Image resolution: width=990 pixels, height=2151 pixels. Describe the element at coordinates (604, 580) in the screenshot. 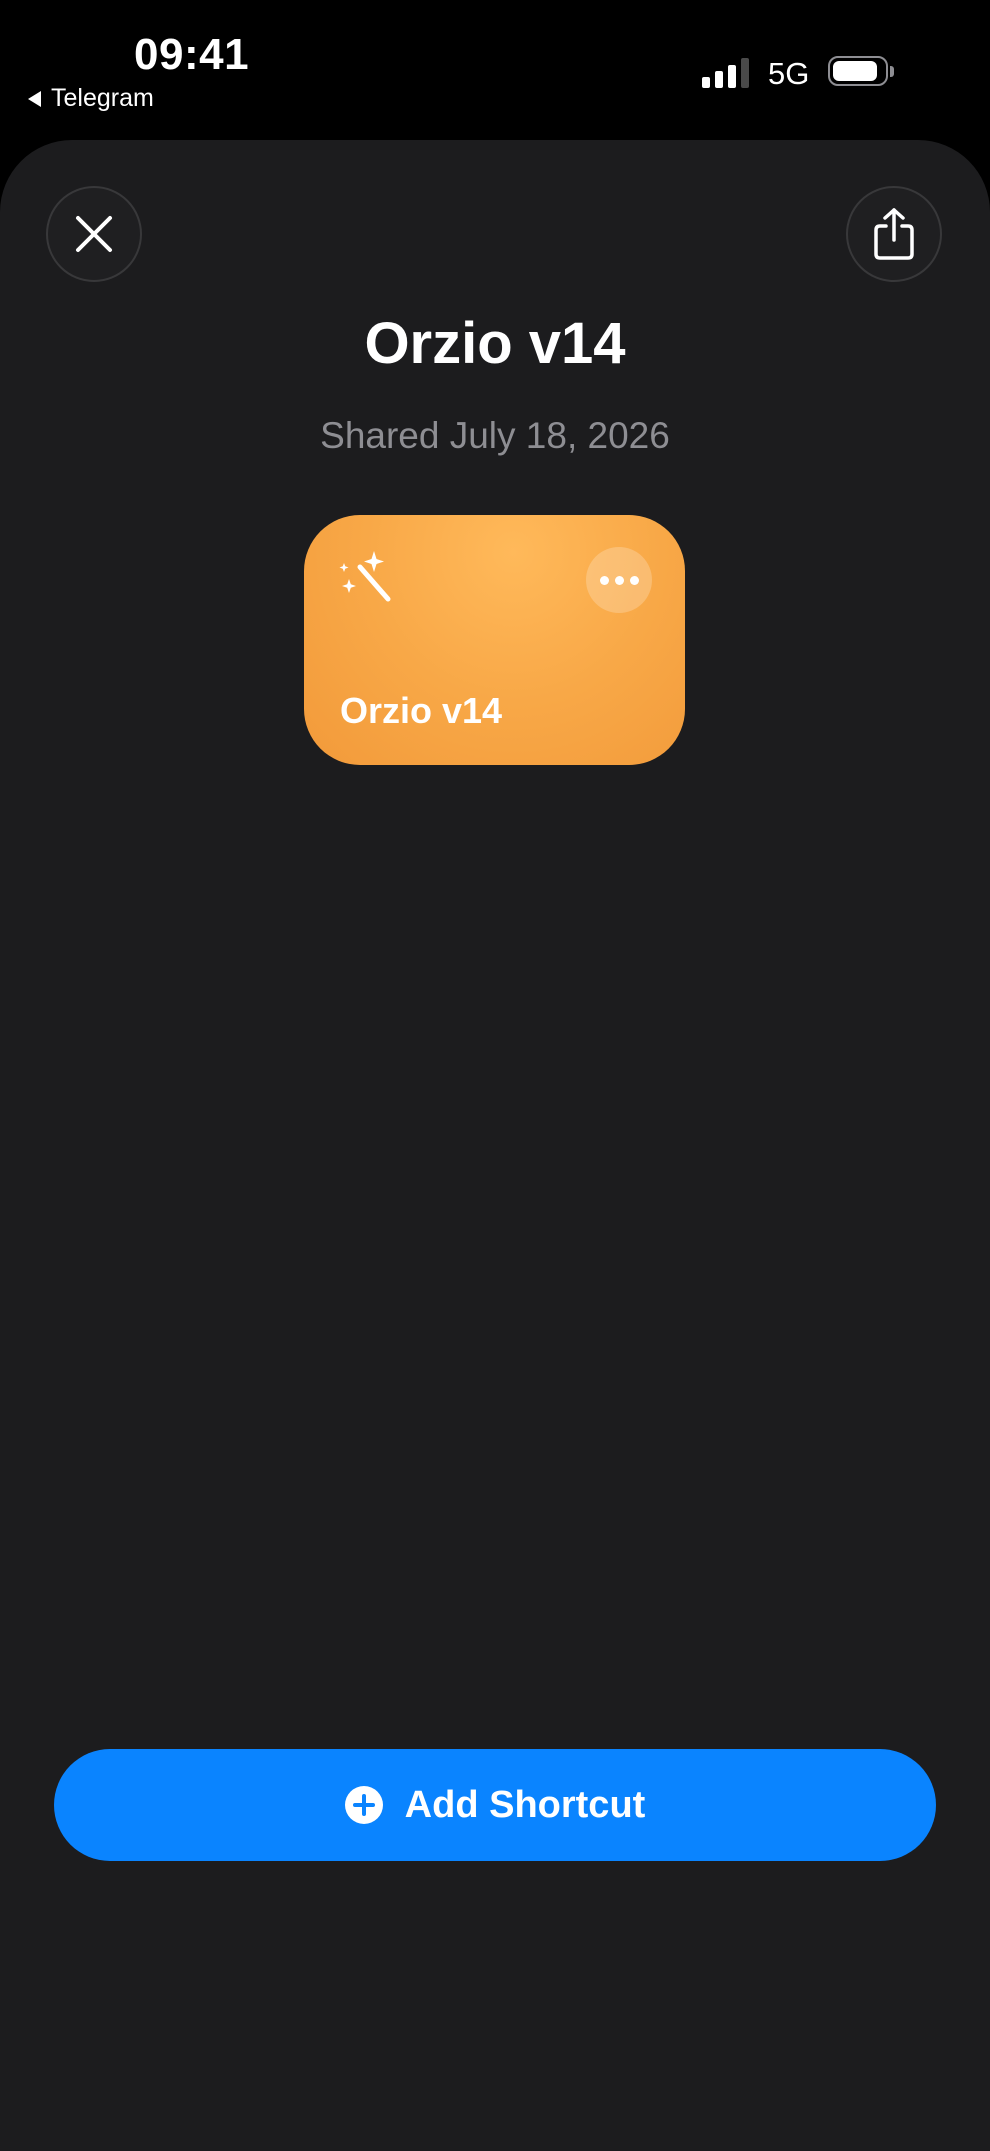

I see `ellipsis-icon` at that location.